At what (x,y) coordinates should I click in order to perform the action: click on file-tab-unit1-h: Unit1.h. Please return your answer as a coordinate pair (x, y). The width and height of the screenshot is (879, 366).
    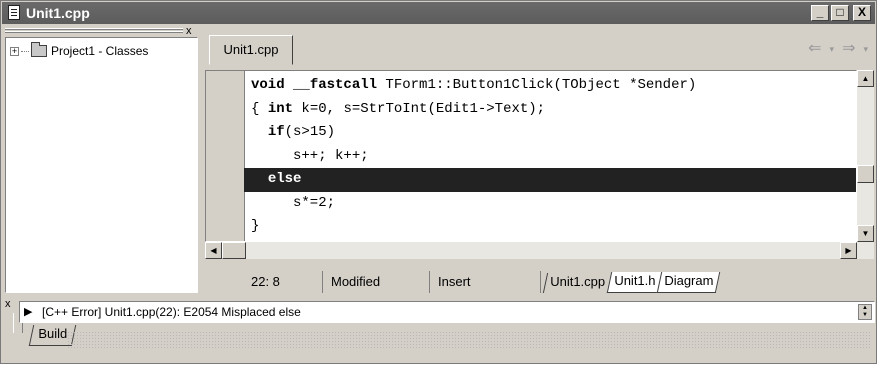
    Looking at the image, I should click on (634, 282).